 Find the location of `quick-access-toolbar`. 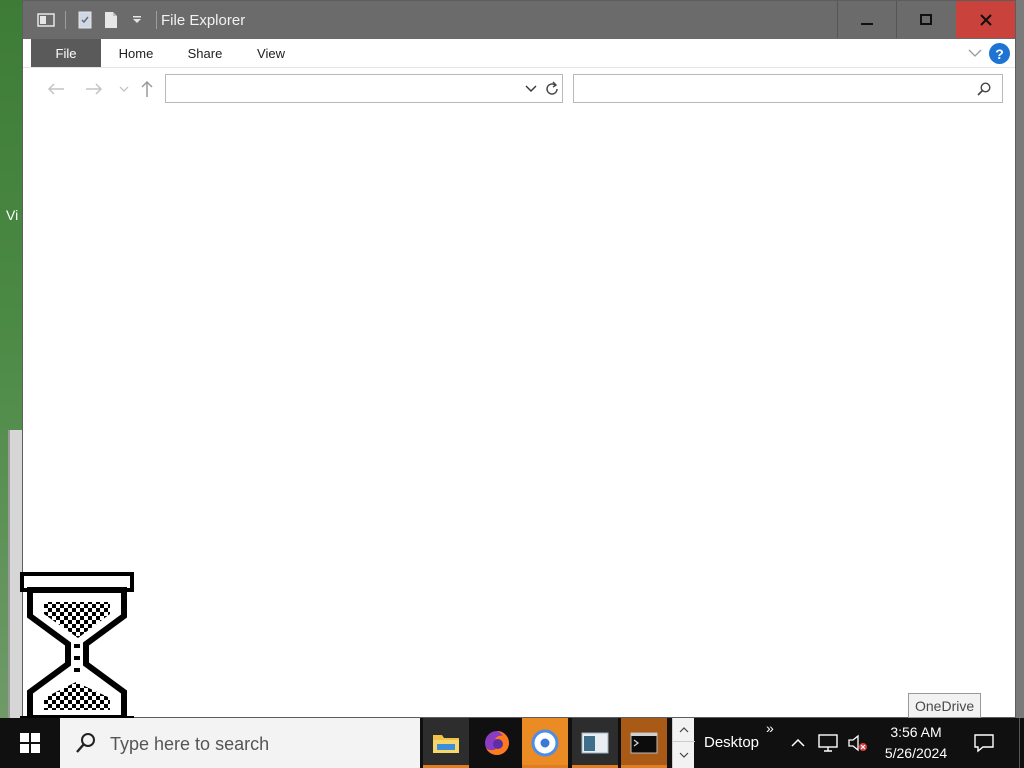

quick-access-toolbar is located at coordinates (98, 20).